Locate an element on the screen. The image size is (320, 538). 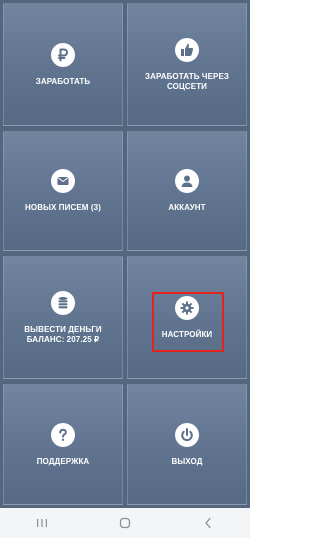
settings-label: НАСТРОЙКИ is located at coordinates (187, 334).